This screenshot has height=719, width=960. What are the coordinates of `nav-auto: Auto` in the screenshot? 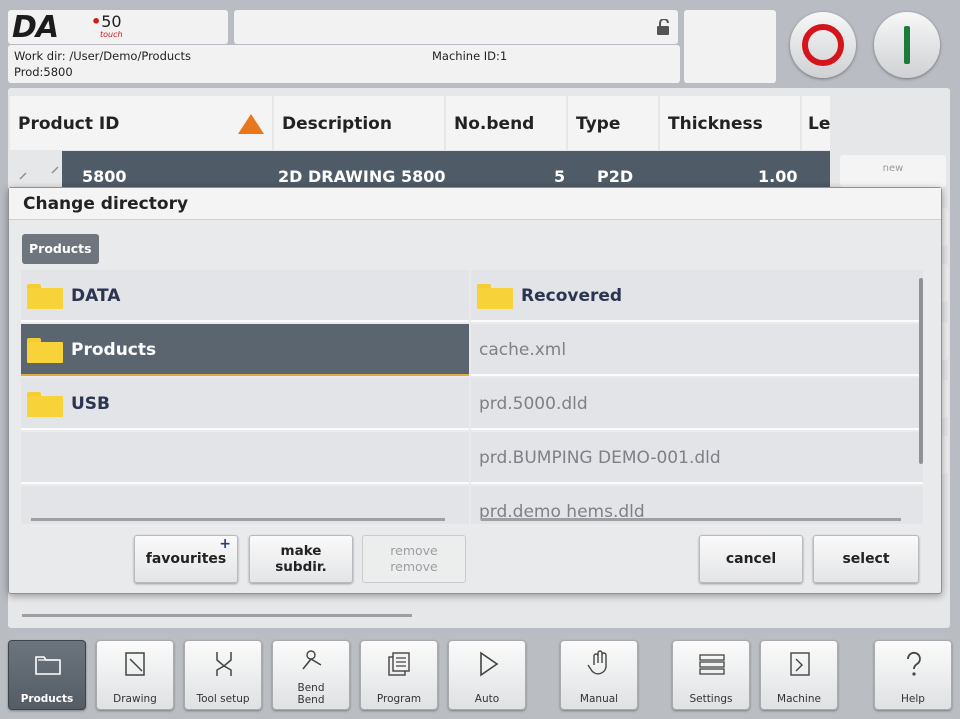 It's located at (487, 675).